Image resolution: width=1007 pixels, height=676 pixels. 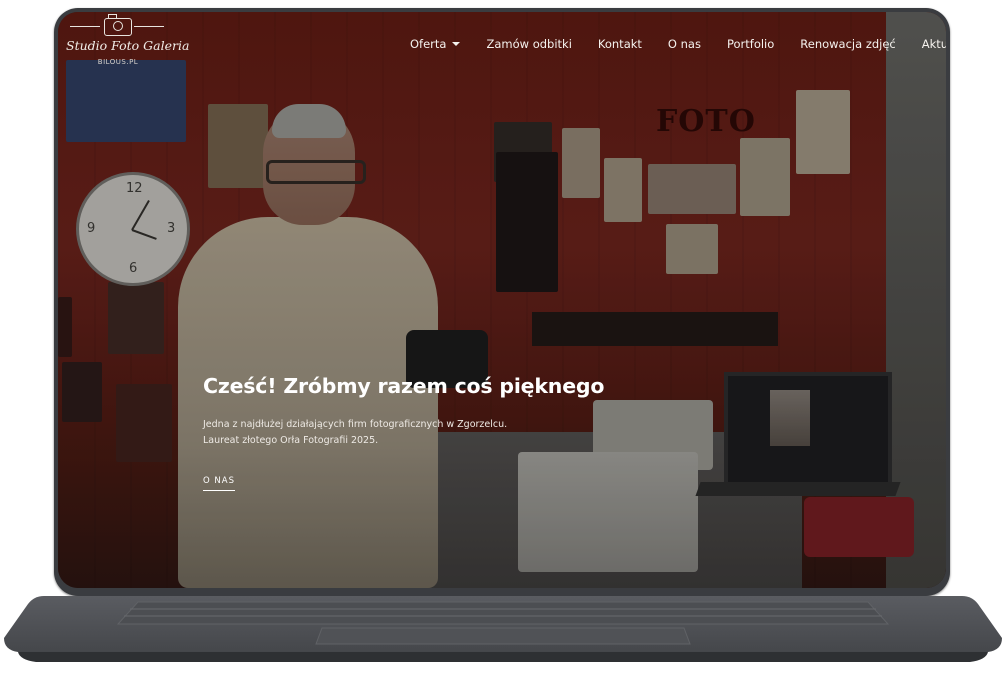 I want to click on nav-item-renowacja: Renowacja zdjęć, so click(x=847, y=44).